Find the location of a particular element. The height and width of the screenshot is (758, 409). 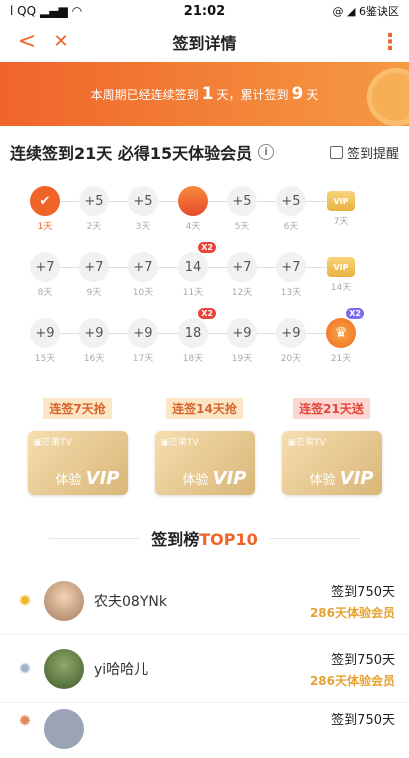

headline-text: 连续签到21天 必得15天体验会员 is located at coordinates (131, 153).